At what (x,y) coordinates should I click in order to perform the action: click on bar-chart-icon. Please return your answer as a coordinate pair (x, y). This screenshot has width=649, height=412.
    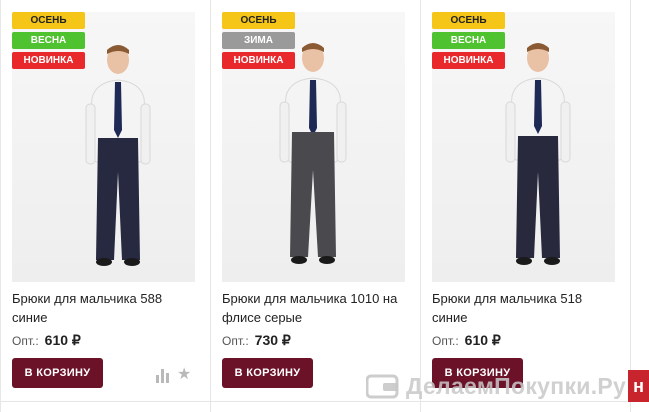
    Looking at the image, I should click on (163, 377).